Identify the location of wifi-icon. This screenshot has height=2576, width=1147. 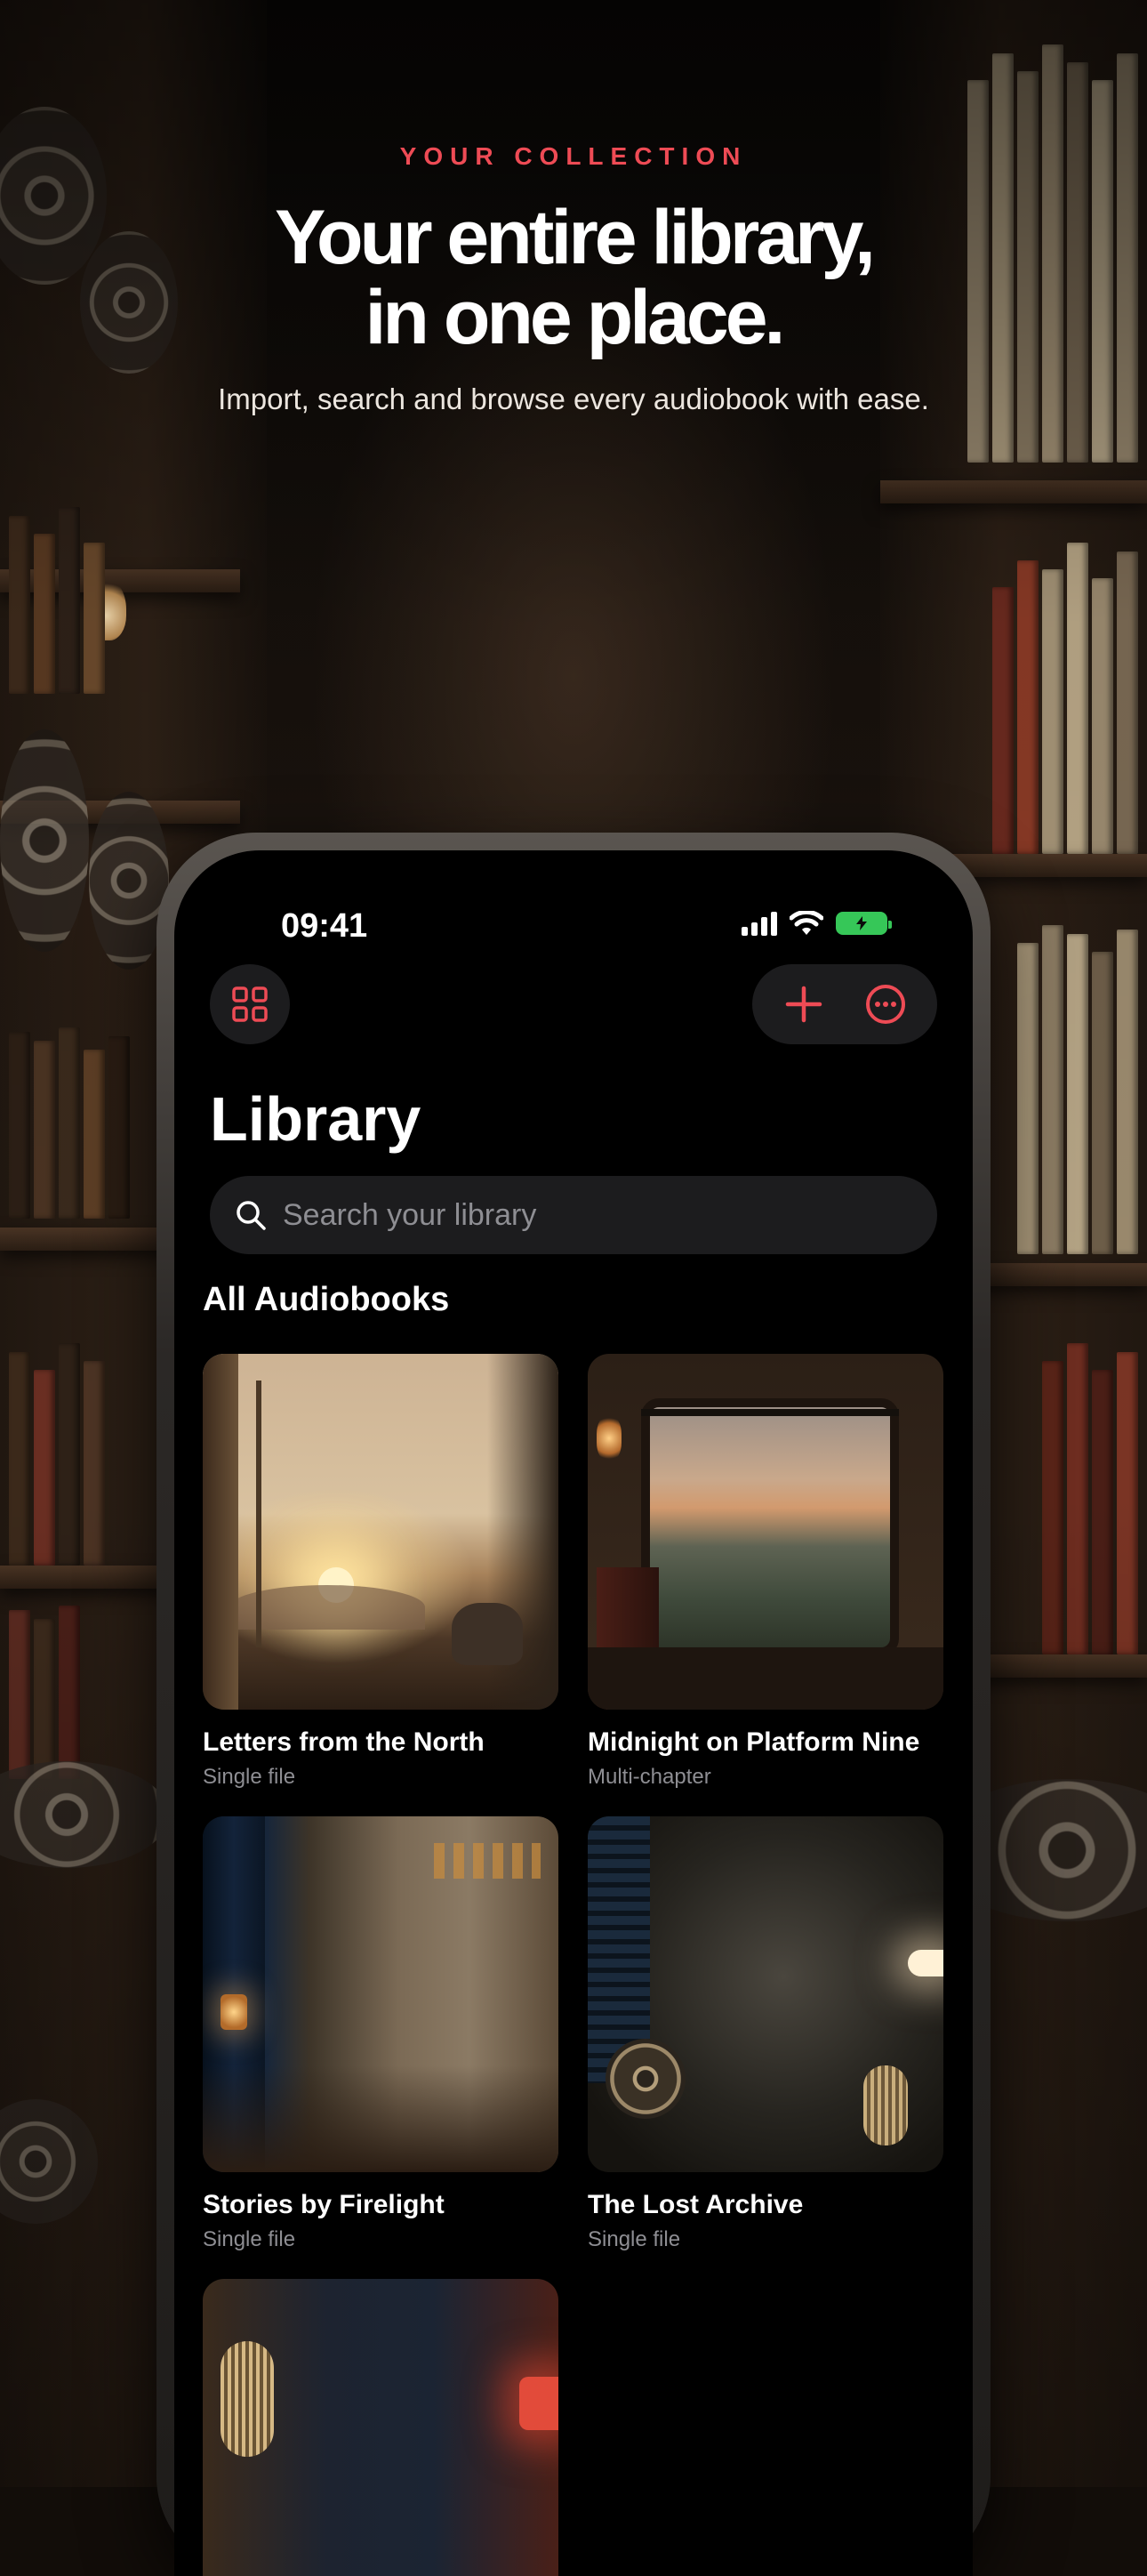
(806, 923).